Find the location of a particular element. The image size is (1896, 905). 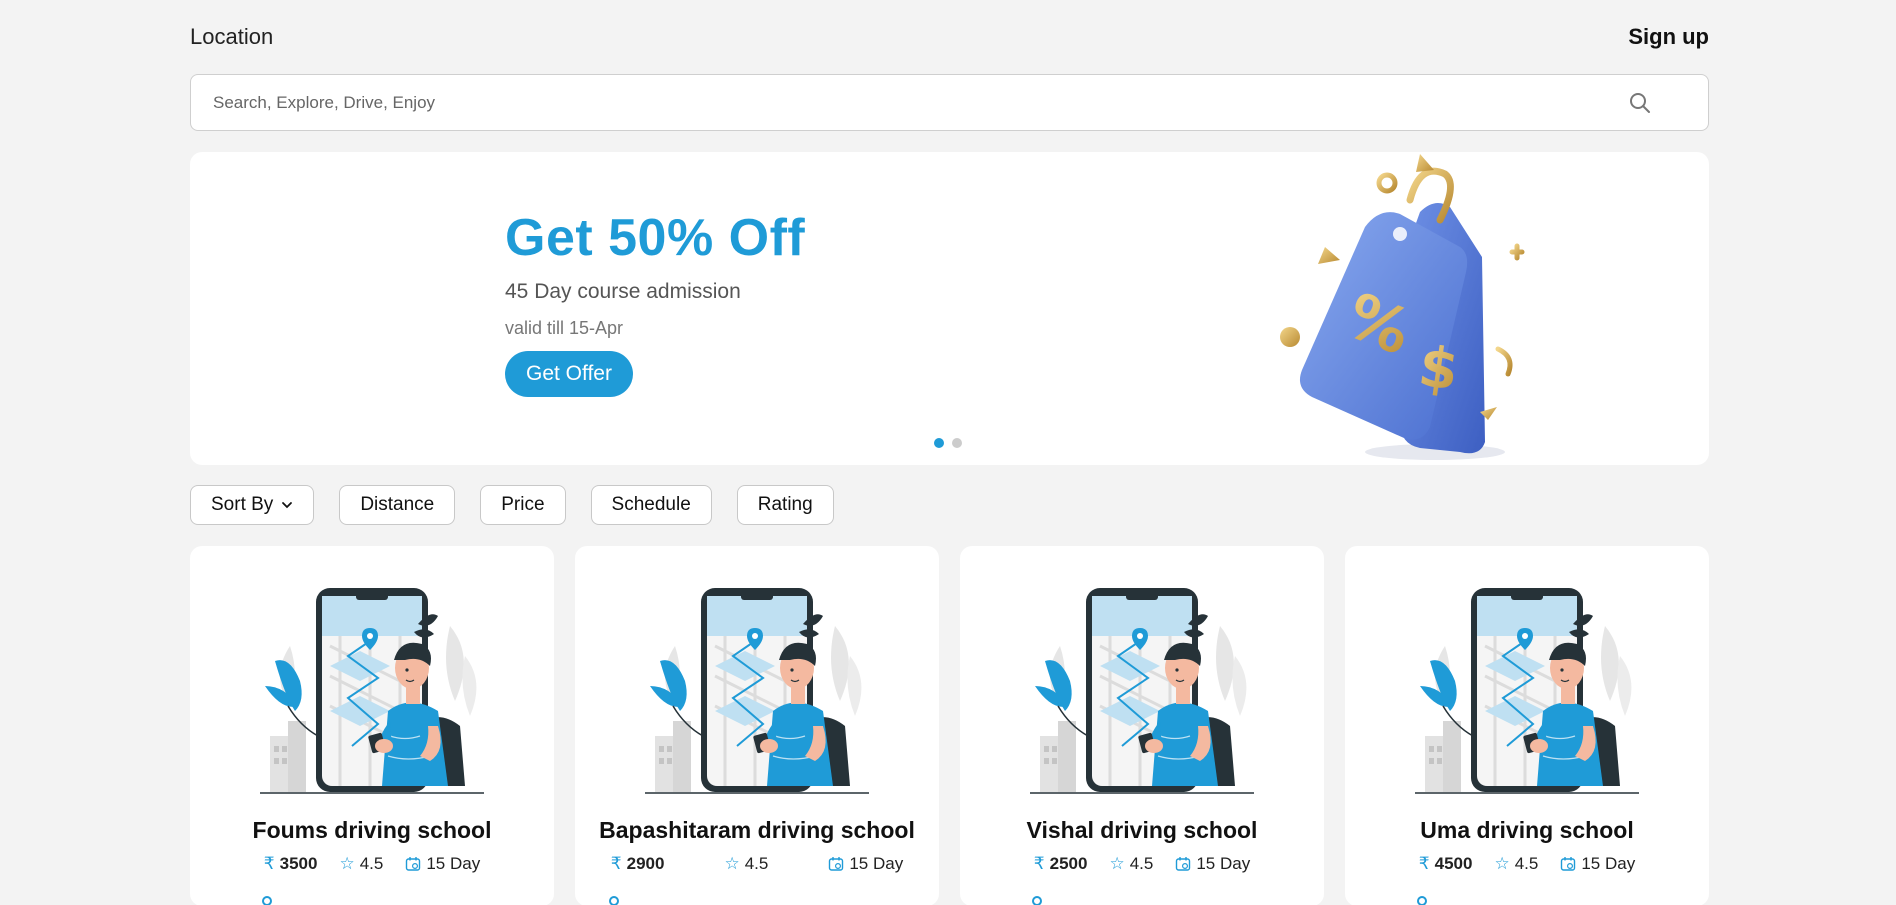

school-meta: ₹3500 ☆ 4.5 15 Day is located at coordinates (372, 864).